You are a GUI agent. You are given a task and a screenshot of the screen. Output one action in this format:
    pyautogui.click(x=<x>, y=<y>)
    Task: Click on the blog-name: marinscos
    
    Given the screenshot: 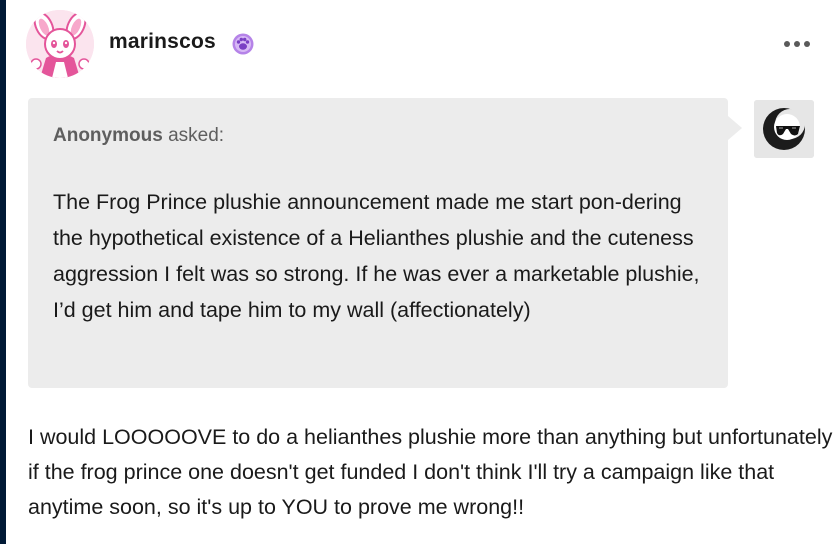 What is the action you would take?
    pyautogui.click(x=162, y=42)
    